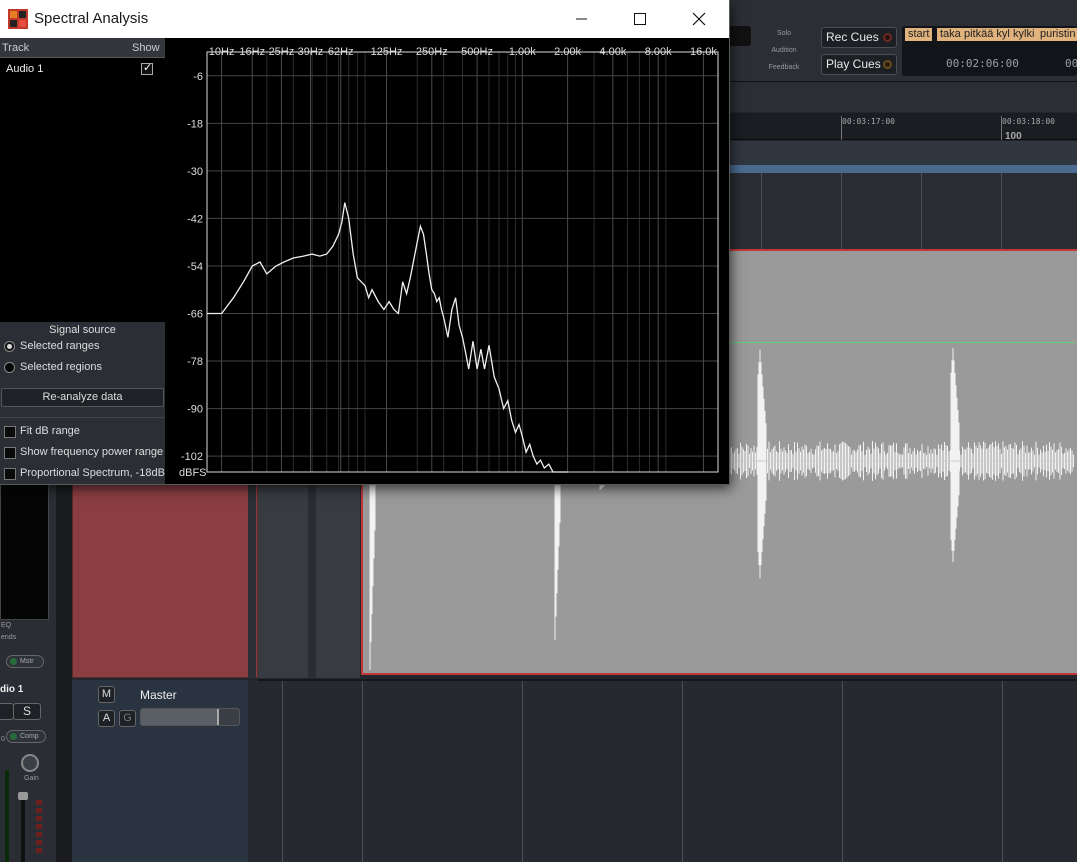 Image resolution: width=1077 pixels, height=862 pixels. I want to click on reanalyze-button: Re-analyze data, so click(82, 397).